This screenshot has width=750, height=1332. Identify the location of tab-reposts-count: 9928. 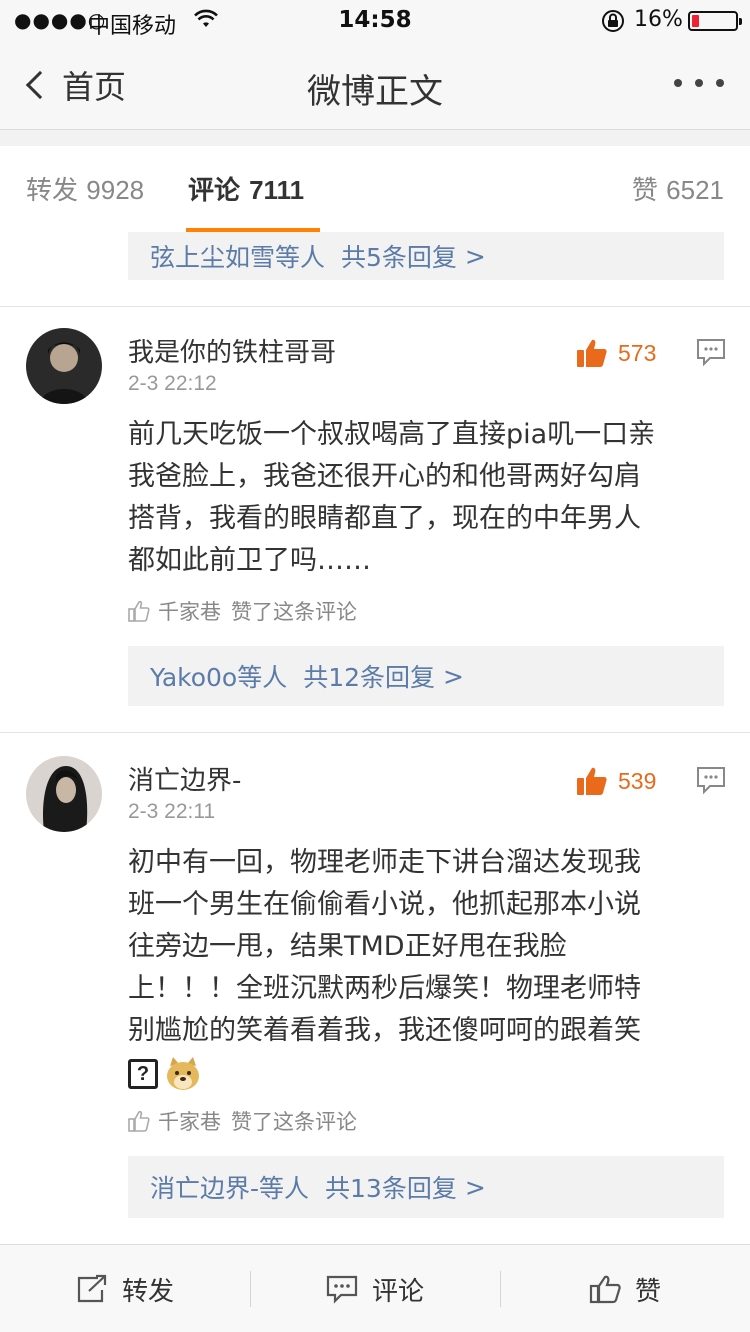
(115, 190).